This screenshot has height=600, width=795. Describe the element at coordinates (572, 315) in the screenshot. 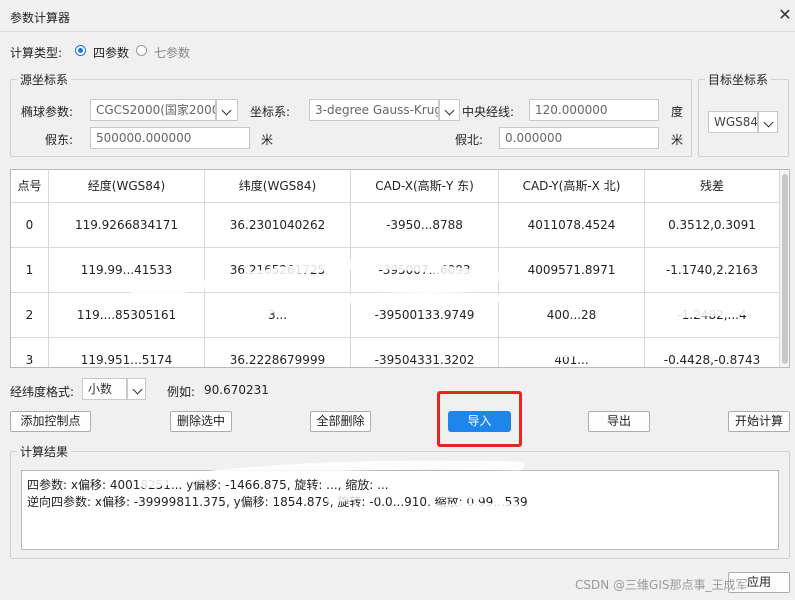

I see `table-cell: 400...28` at that location.